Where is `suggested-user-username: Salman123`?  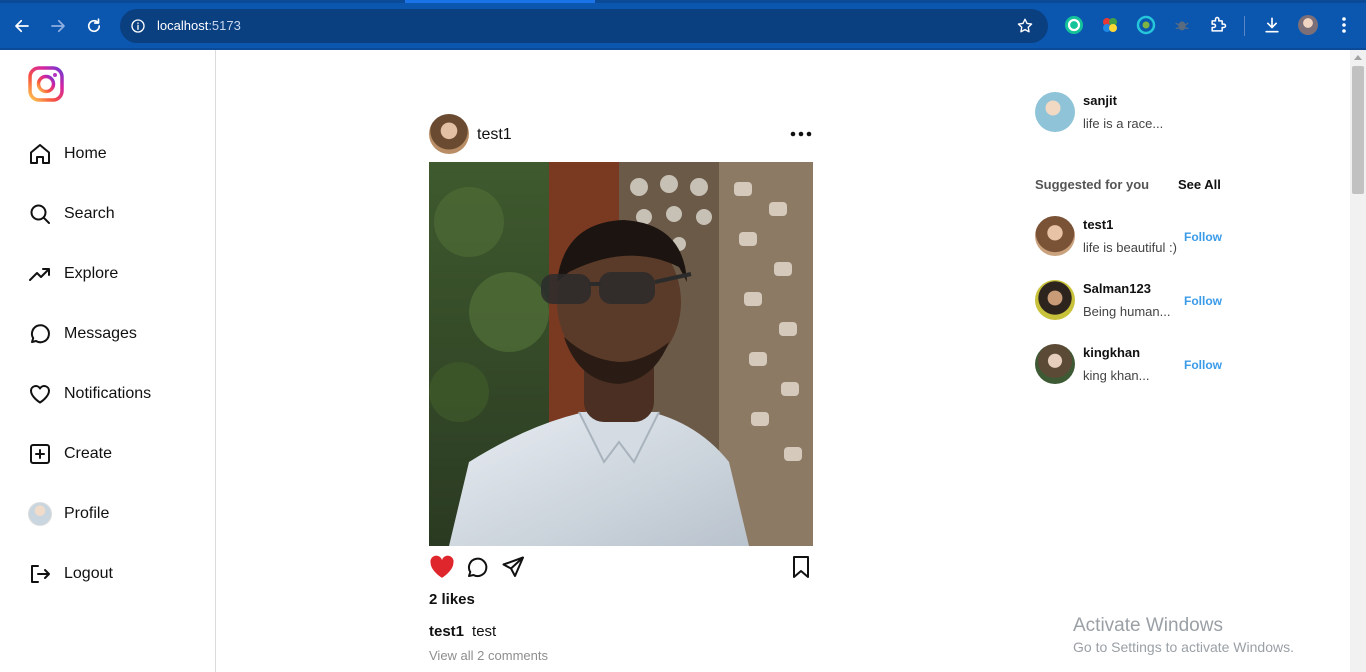 suggested-user-username: Salman123 is located at coordinates (1117, 288).